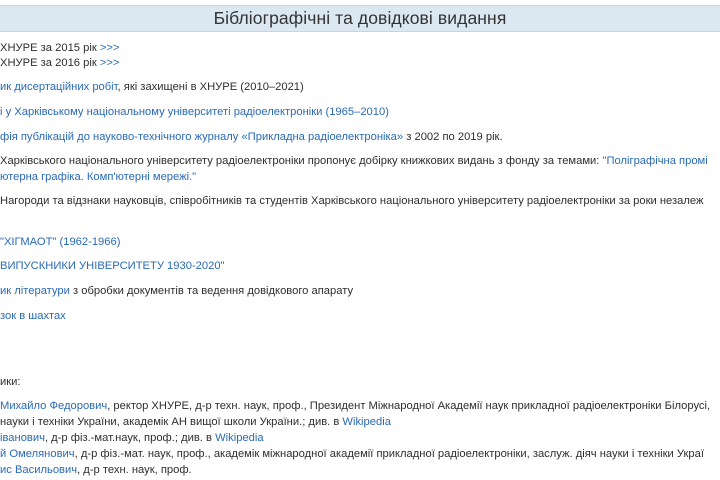 Image resolution: width=720 pixels, height=480 pixels. I want to click on section-header: Бібліографічні та довідкові видання, so click(360, 18).